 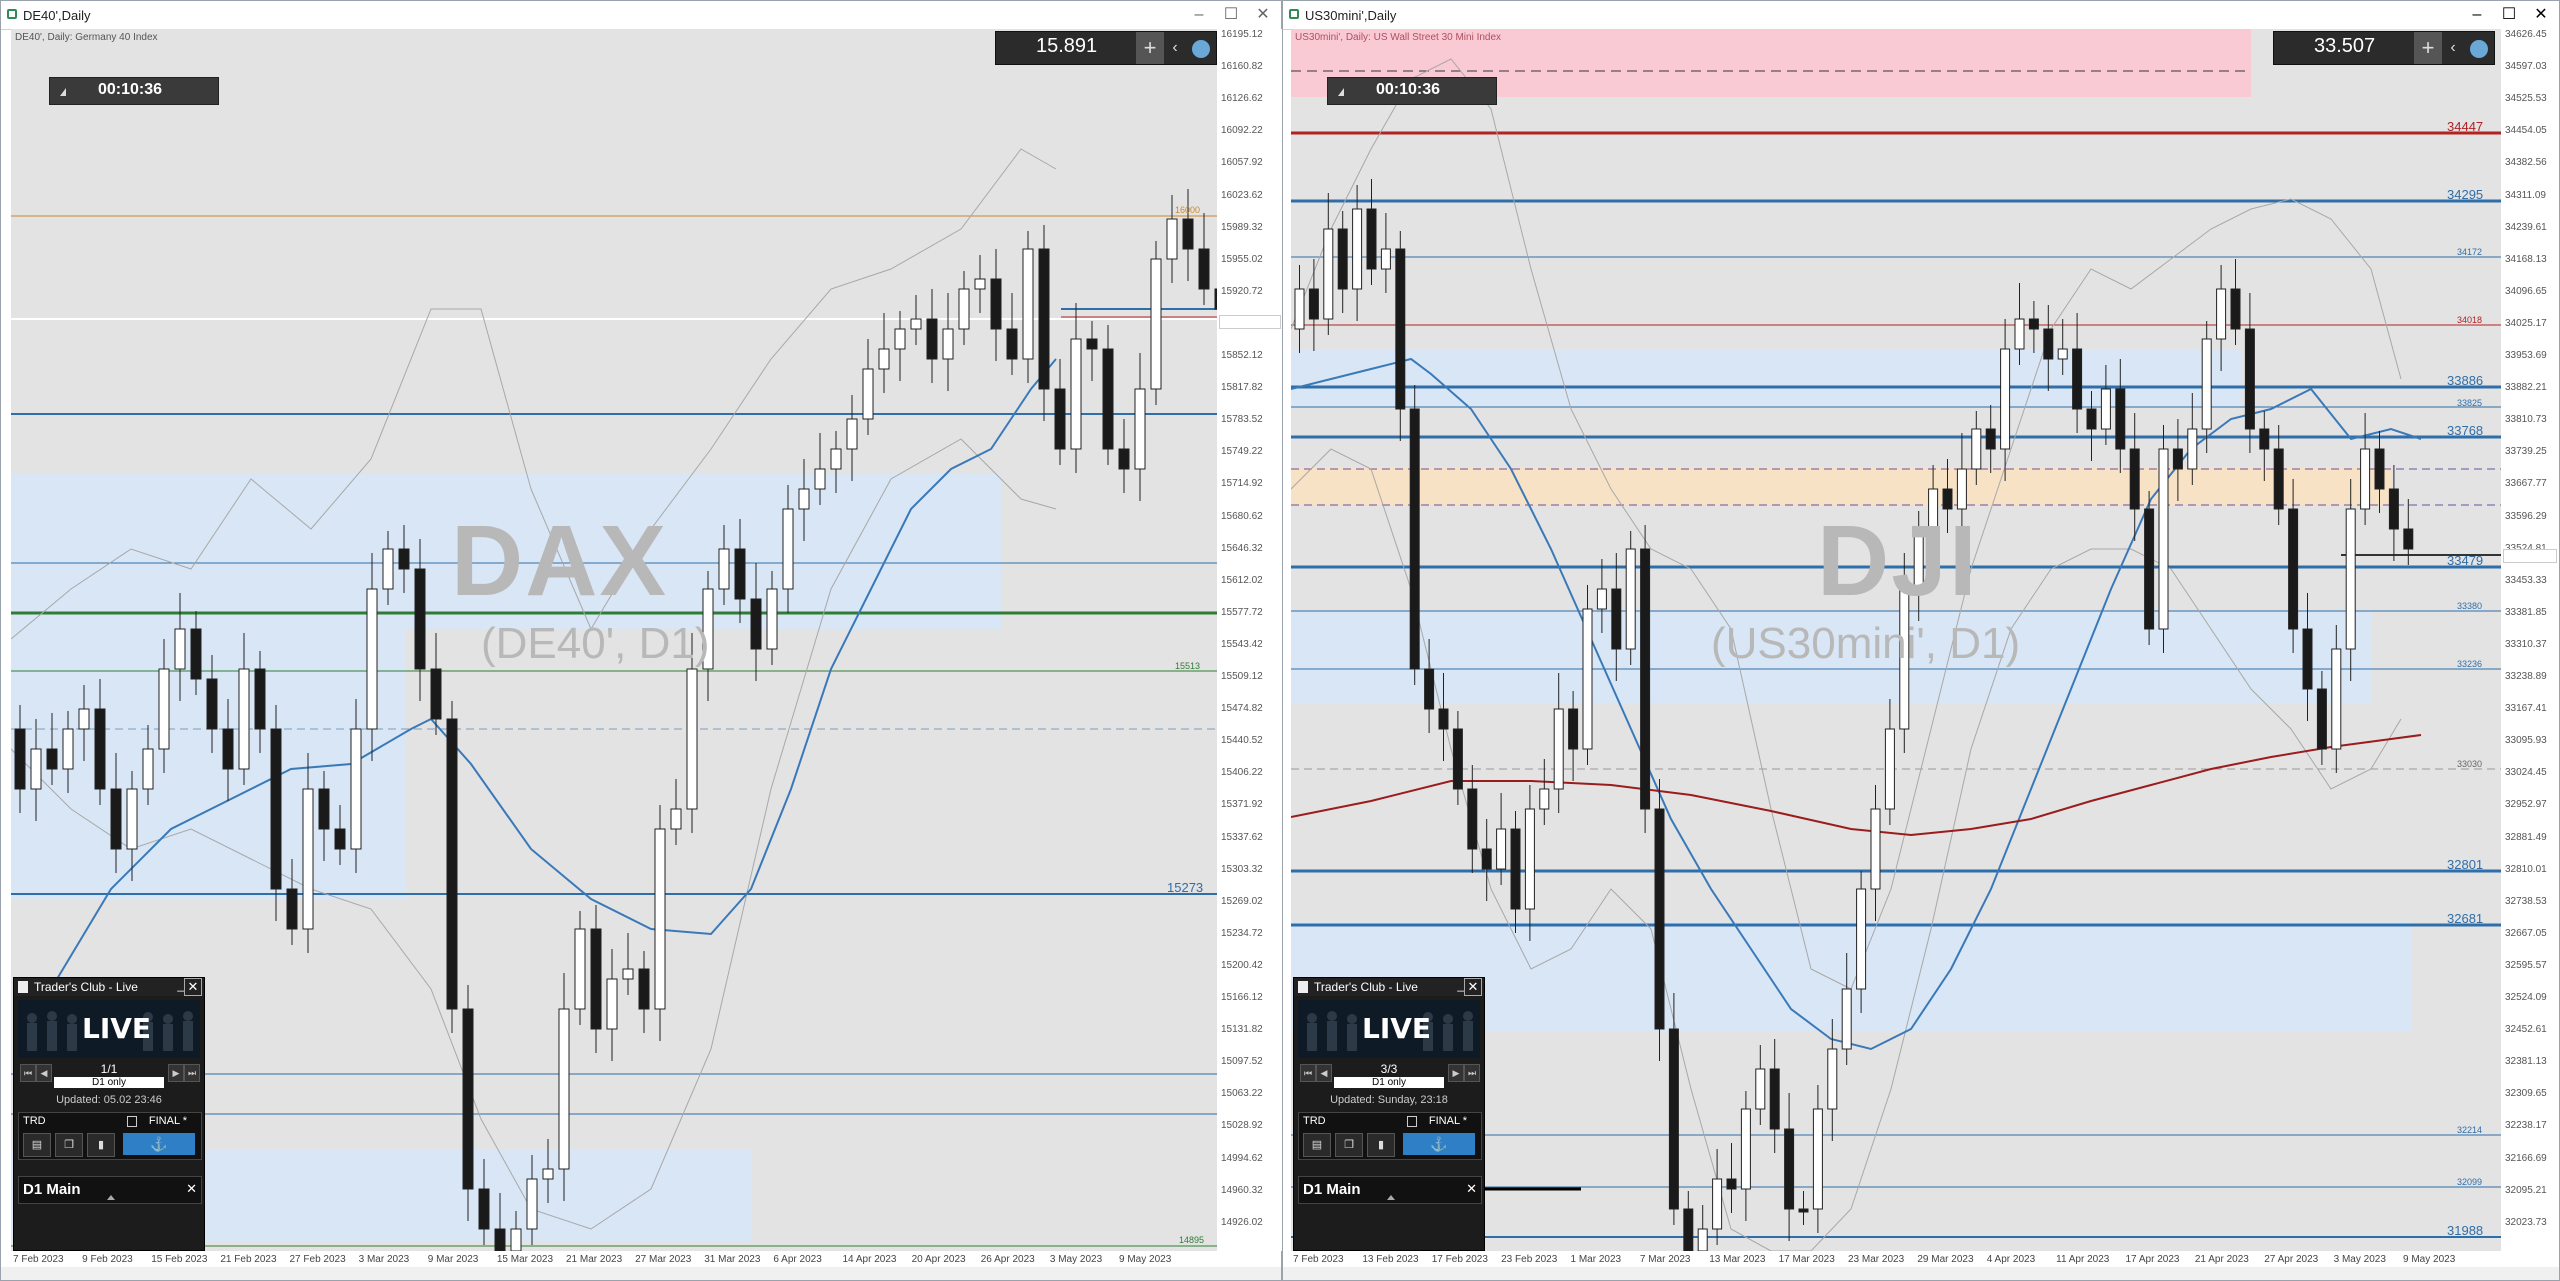 What do you see at coordinates (2526, 227) in the screenshot?
I see `price-tick: 34239.61` at bounding box center [2526, 227].